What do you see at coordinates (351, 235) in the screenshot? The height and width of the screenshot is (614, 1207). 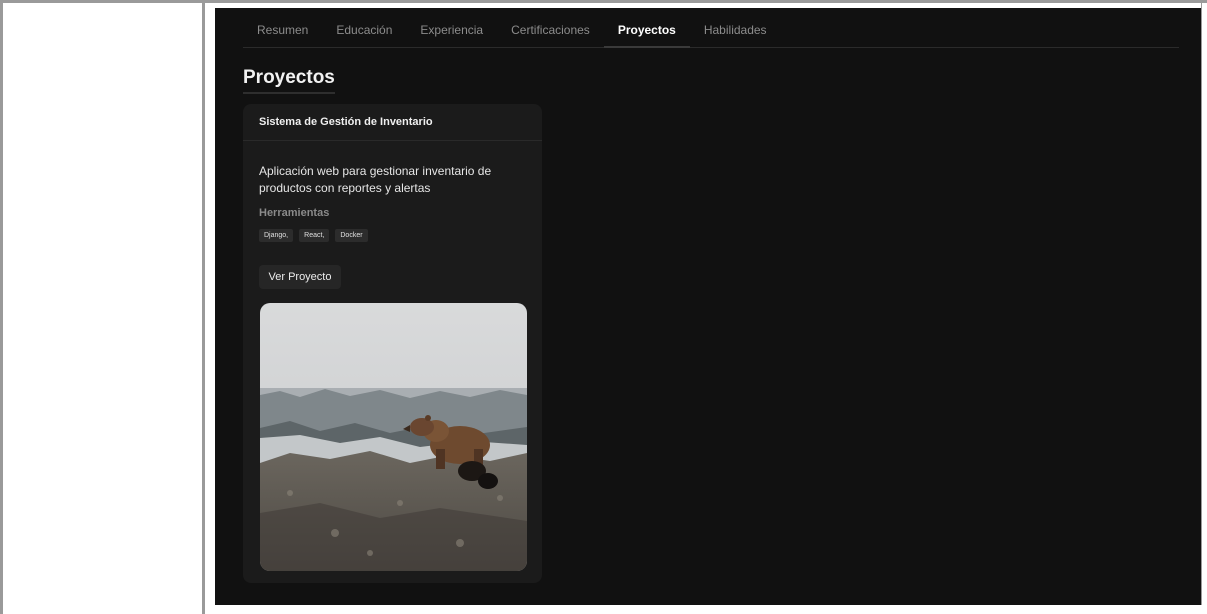 I see `tool-tag: Docker` at bounding box center [351, 235].